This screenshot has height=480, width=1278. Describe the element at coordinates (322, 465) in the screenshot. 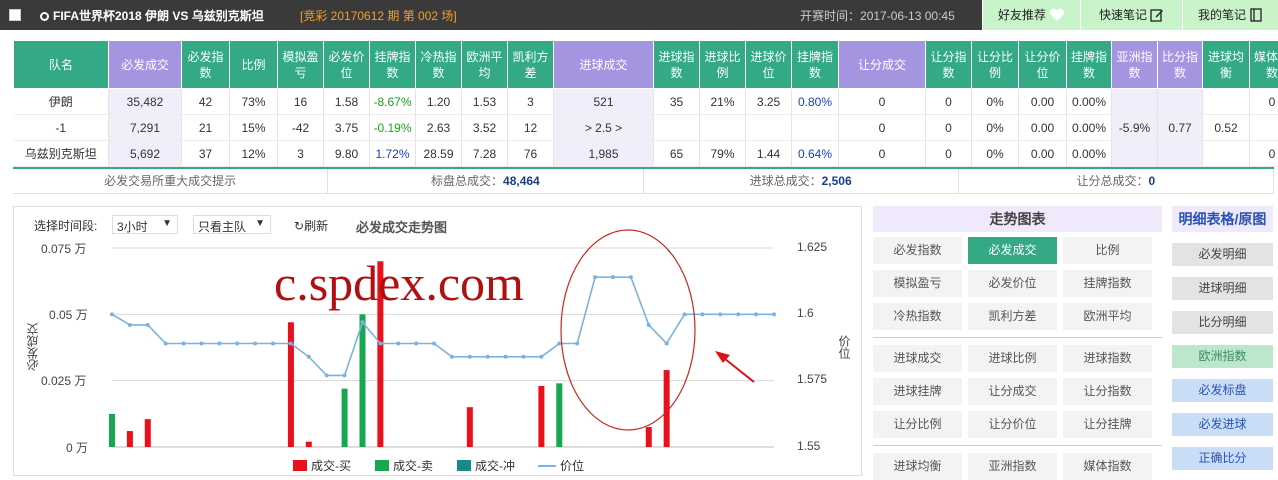

I see `legend-buy: 成交-买` at that location.